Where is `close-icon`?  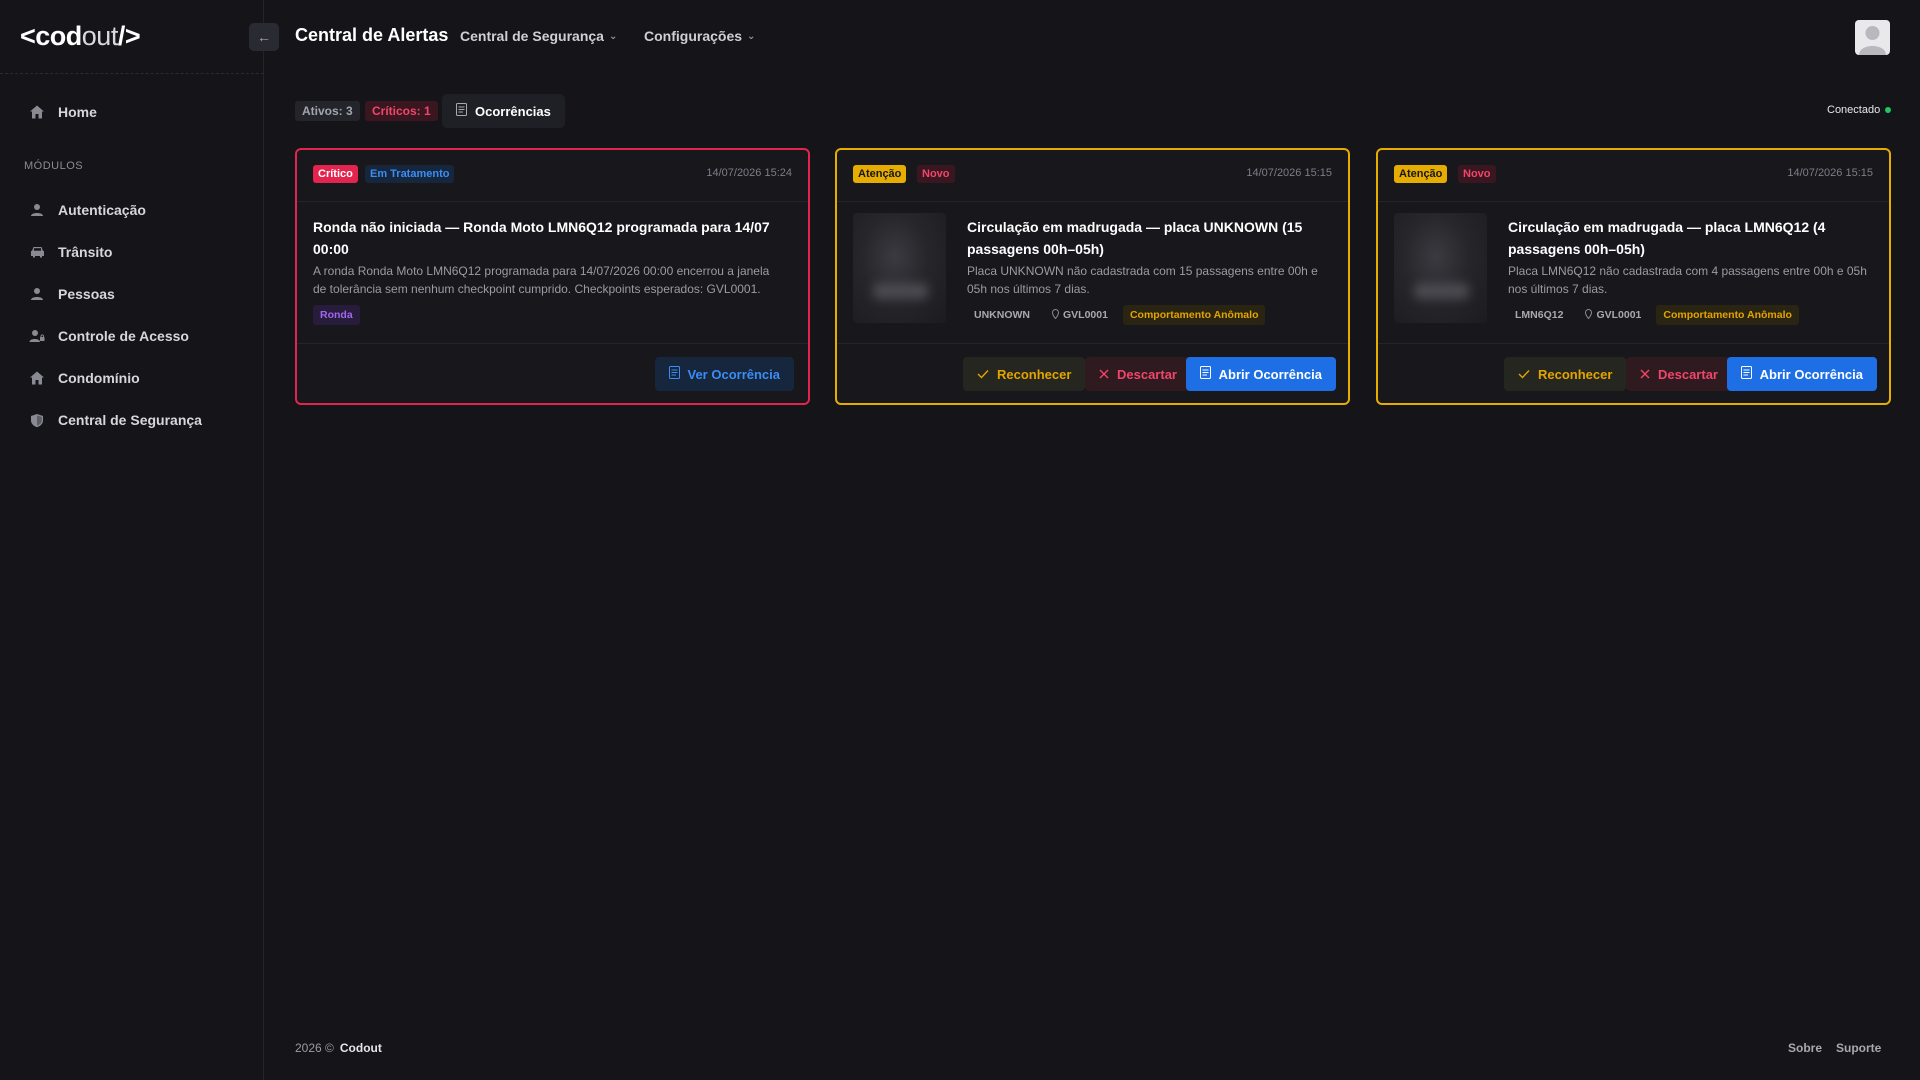
close-icon is located at coordinates (1645, 374).